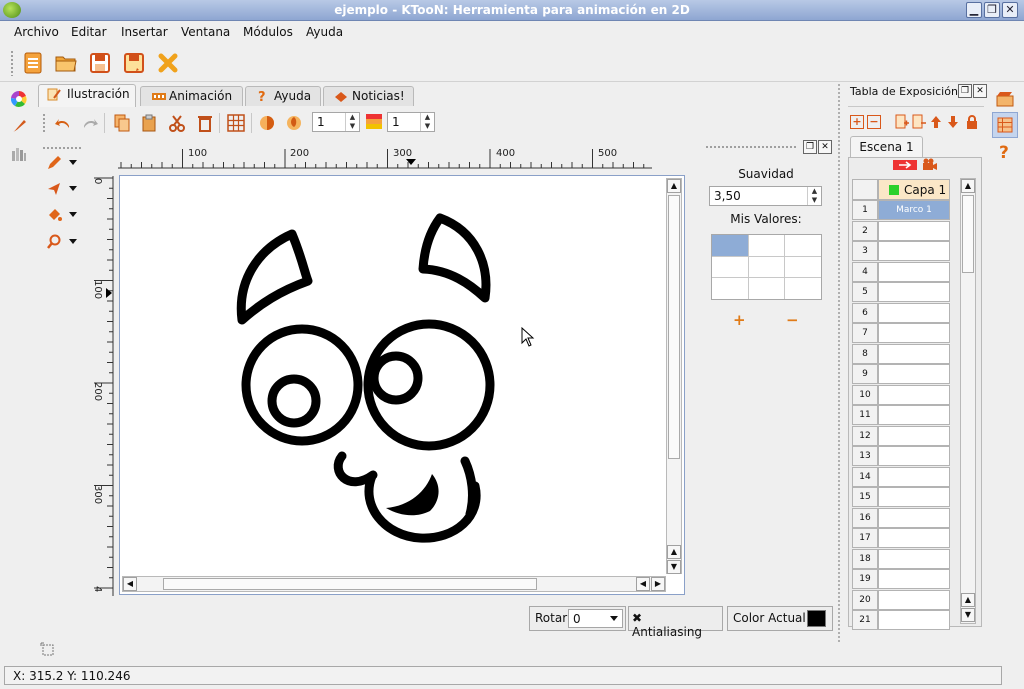 The image size is (1024, 689). What do you see at coordinates (324, 32) in the screenshot?
I see `menu-ayuda: Ayuda` at bounding box center [324, 32].